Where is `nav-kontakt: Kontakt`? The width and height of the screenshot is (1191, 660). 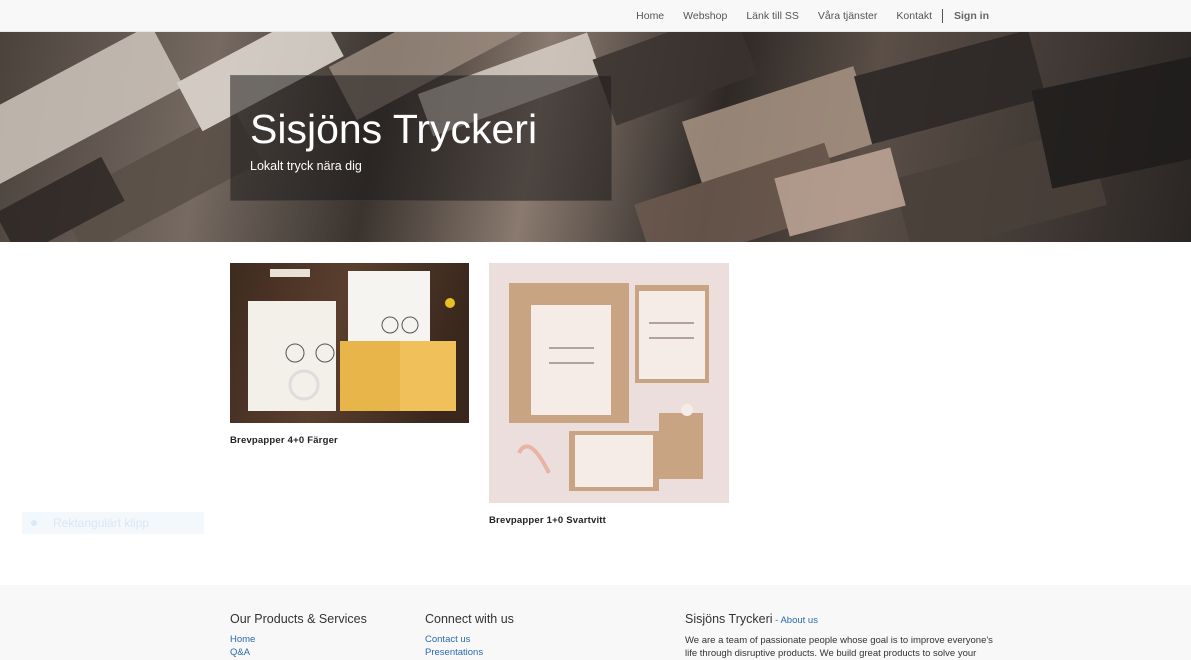 nav-kontakt: Kontakt is located at coordinates (914, 16).